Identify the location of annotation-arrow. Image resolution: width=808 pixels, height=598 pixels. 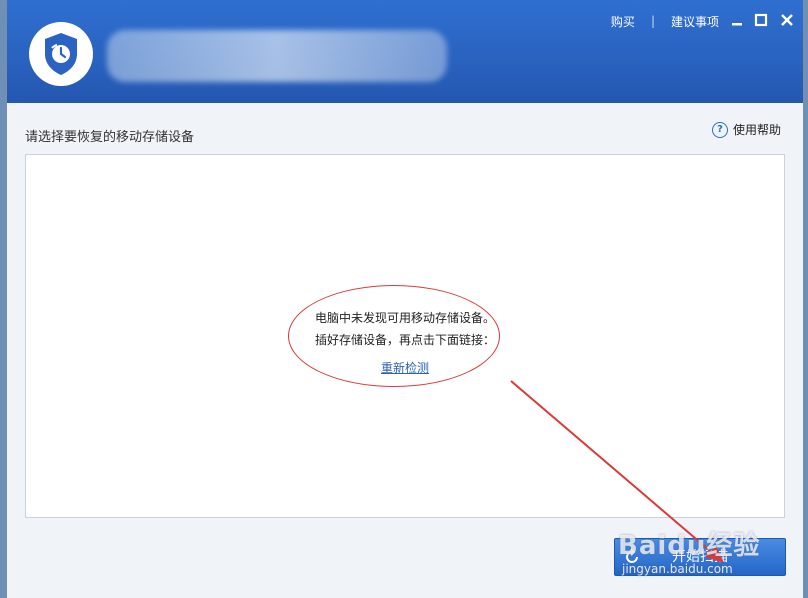
(617, 471).